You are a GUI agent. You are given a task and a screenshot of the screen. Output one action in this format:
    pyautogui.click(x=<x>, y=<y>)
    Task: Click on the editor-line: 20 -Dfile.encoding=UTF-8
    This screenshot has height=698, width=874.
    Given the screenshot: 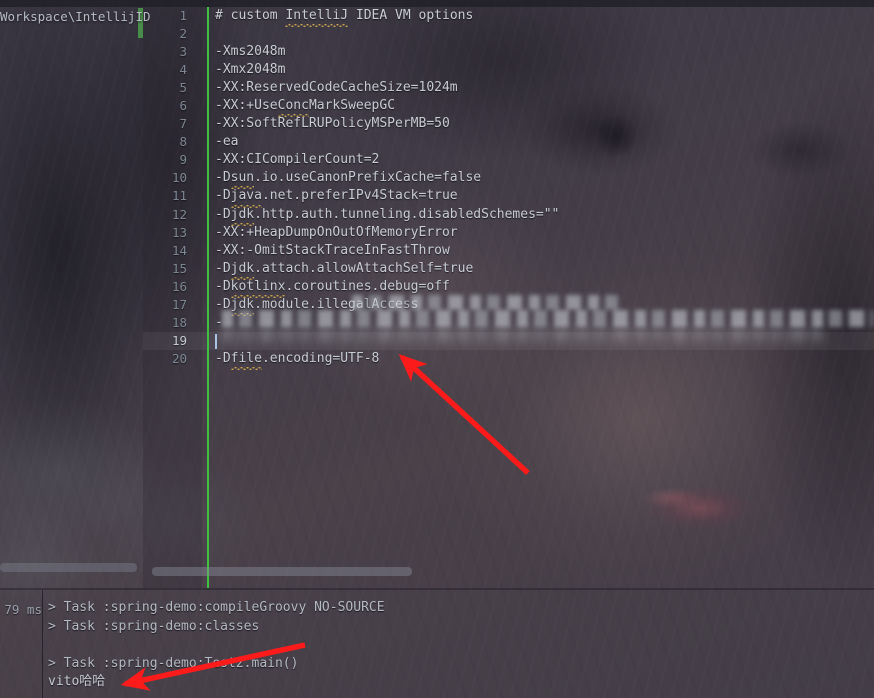 What is the action you would take?
    pyautogui.click(x=508, y=360)
    